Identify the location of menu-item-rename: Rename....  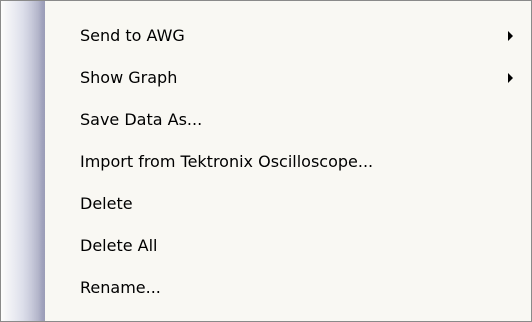
(266, 288).